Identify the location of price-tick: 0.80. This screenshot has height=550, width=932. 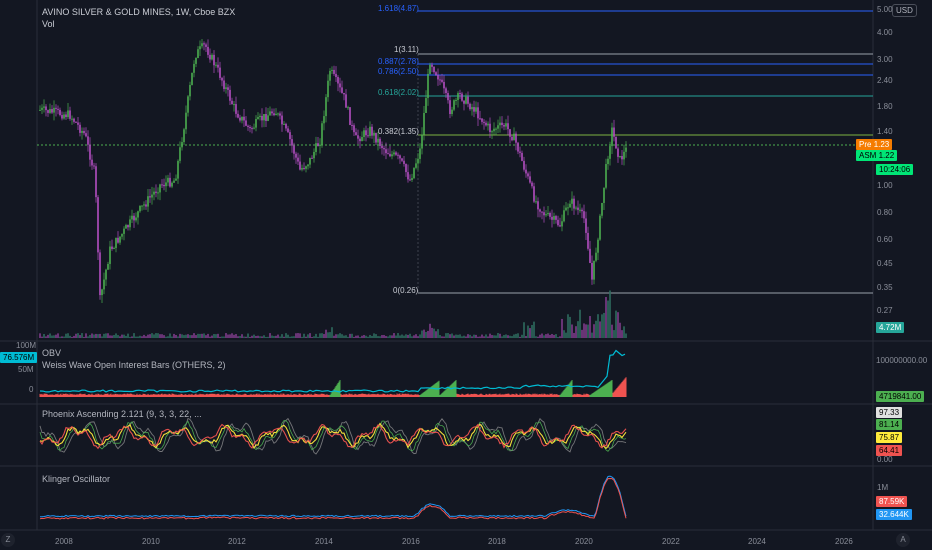
(885, 212).